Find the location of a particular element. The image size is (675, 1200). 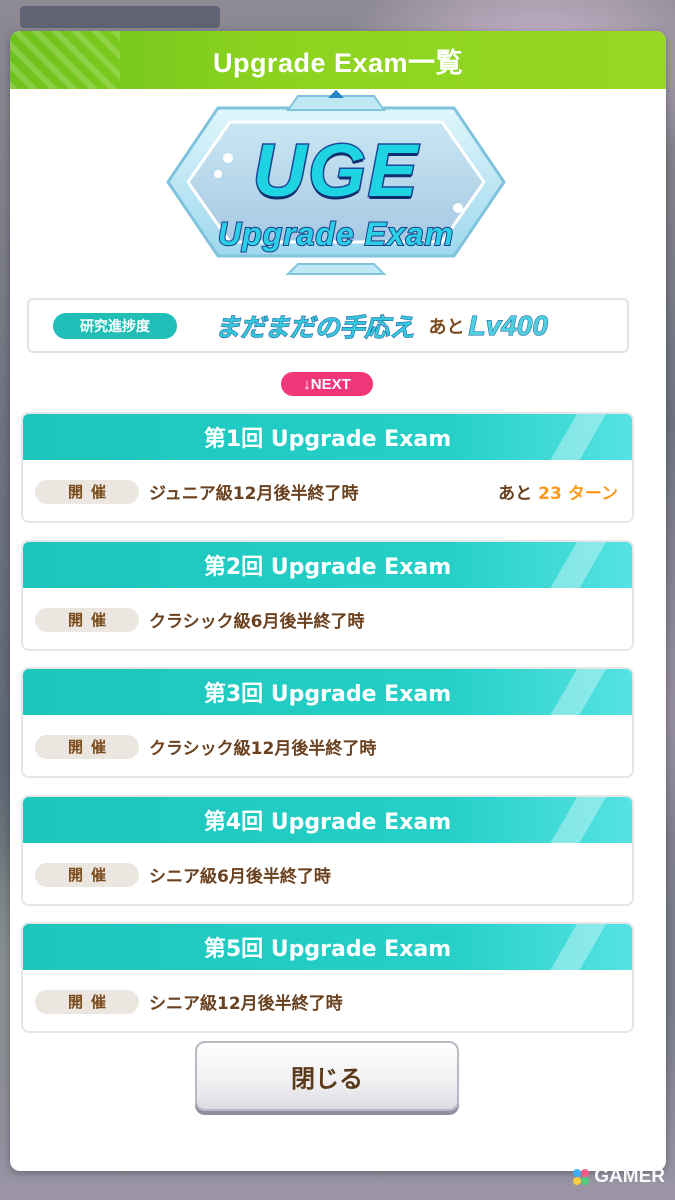

held-timing: クラシック級12月後半終了時 is located at coordinates (263, 749).